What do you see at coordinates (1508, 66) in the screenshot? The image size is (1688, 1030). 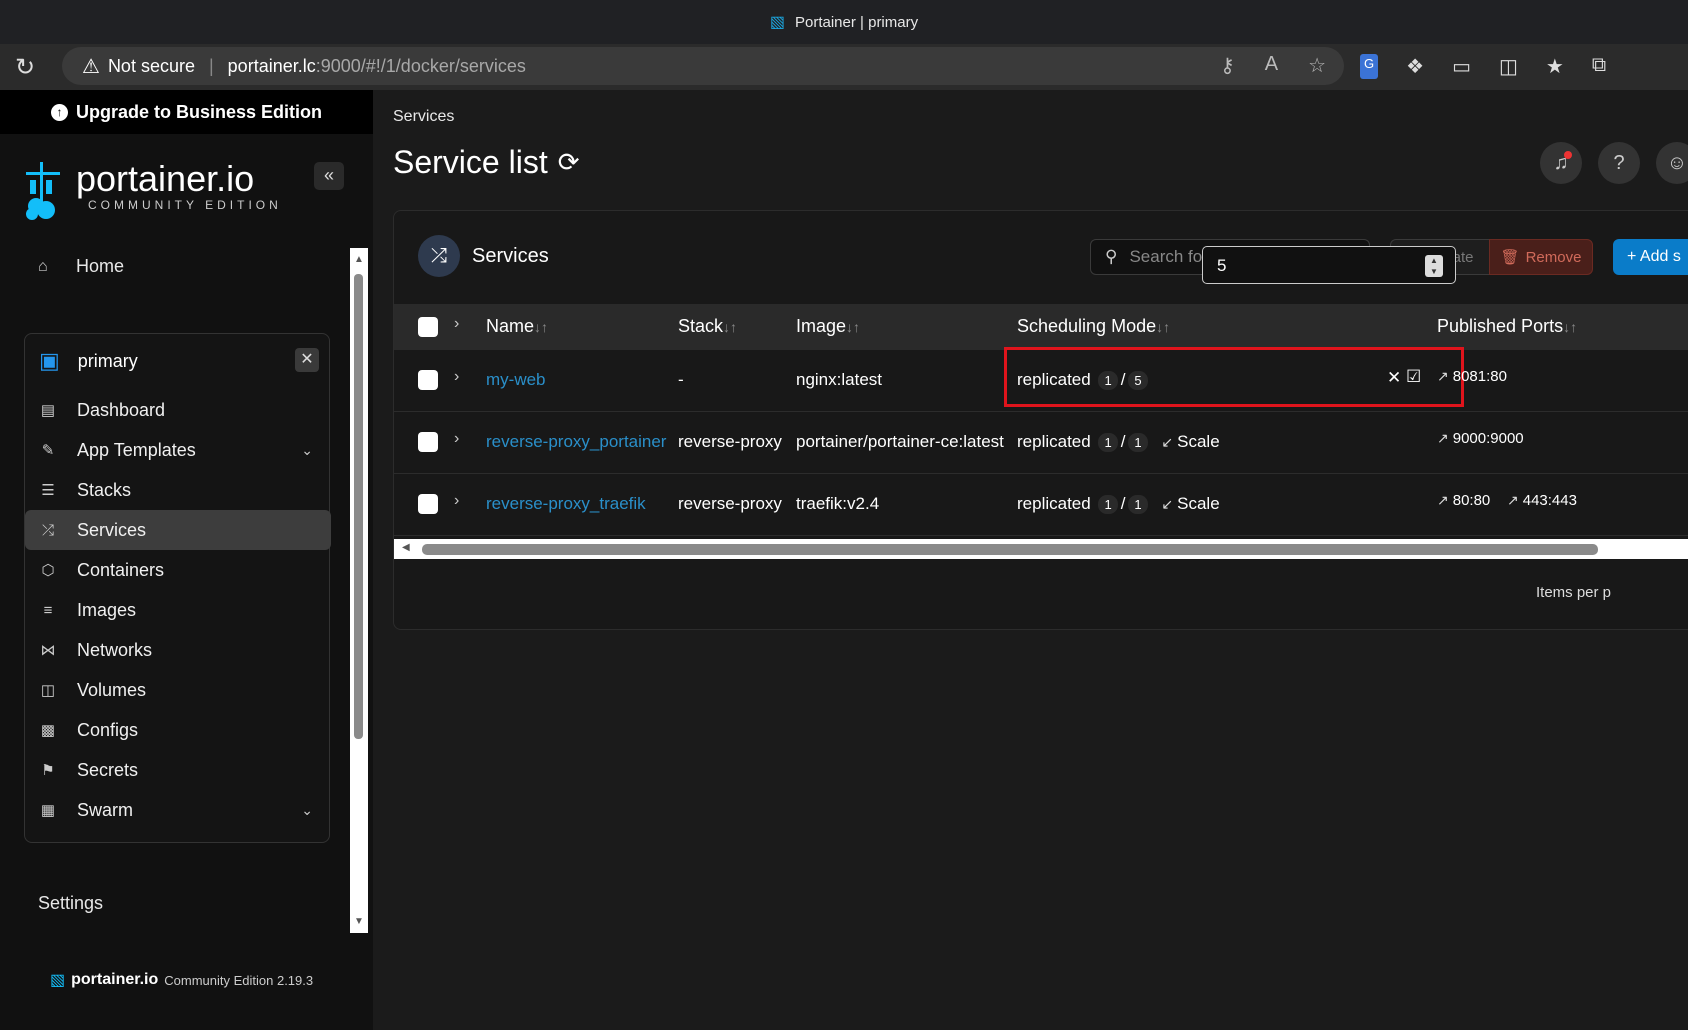 I see `split-screen-icon: ◫` at bounding box center [1508, 66].